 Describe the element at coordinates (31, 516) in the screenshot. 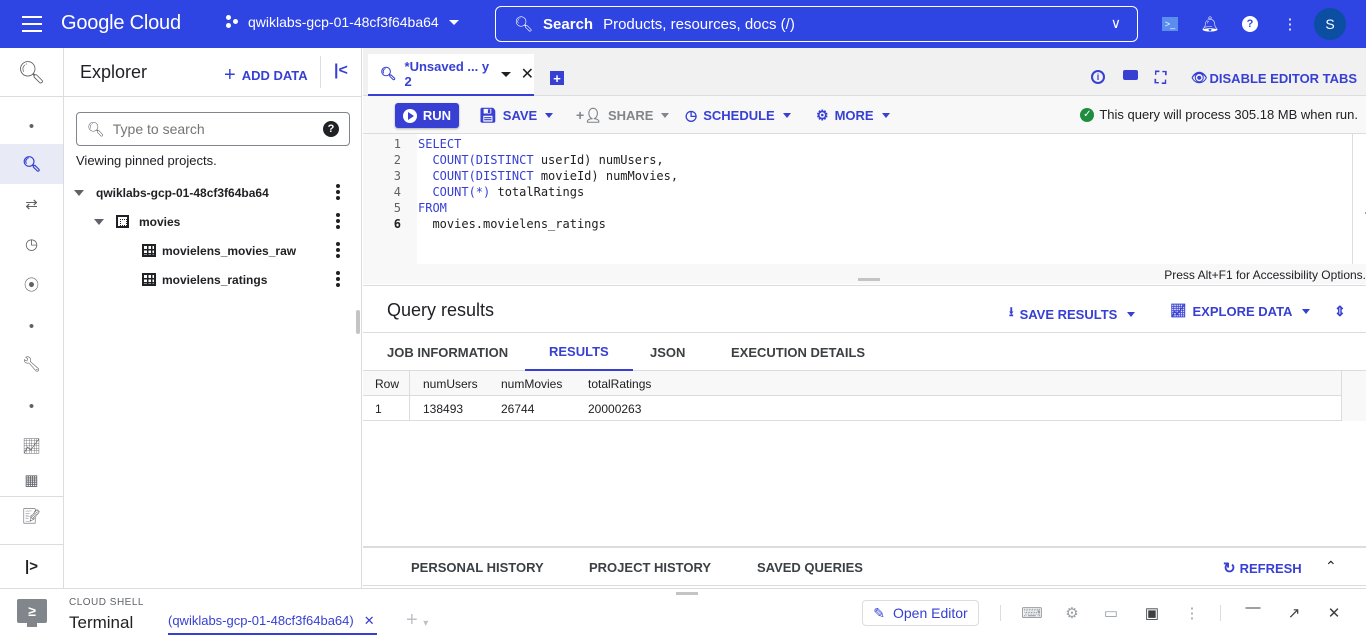

I see `sidebar-item-release-notes: 📝︎` at that location.